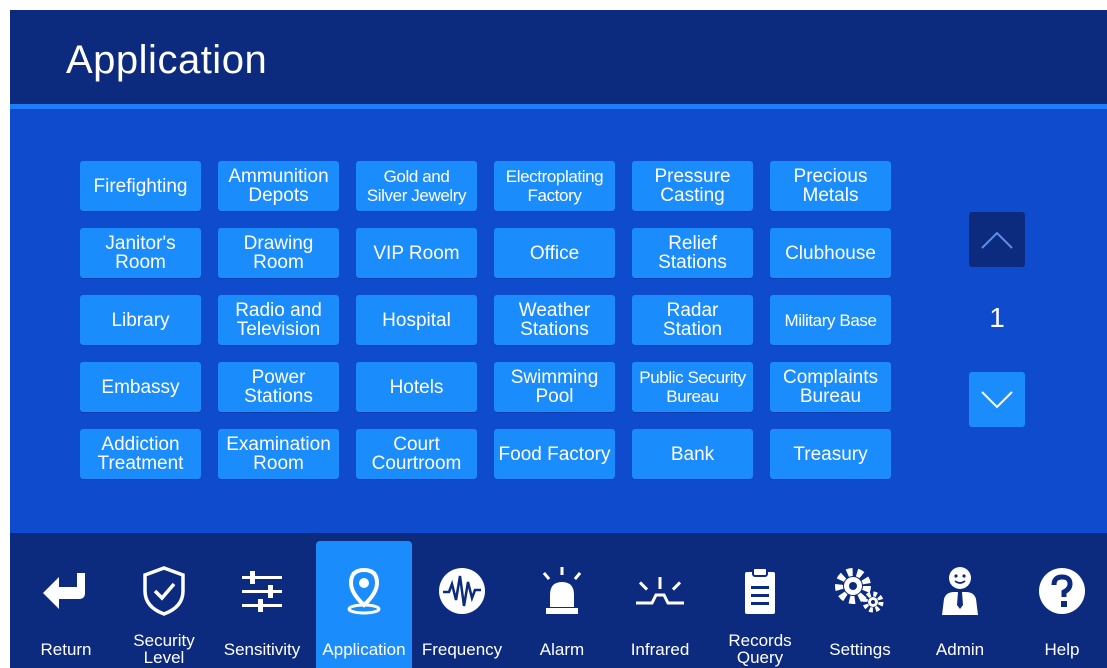 This screenshot has width=1107, height=668. I want to click on header-divider, so click(558, 106).